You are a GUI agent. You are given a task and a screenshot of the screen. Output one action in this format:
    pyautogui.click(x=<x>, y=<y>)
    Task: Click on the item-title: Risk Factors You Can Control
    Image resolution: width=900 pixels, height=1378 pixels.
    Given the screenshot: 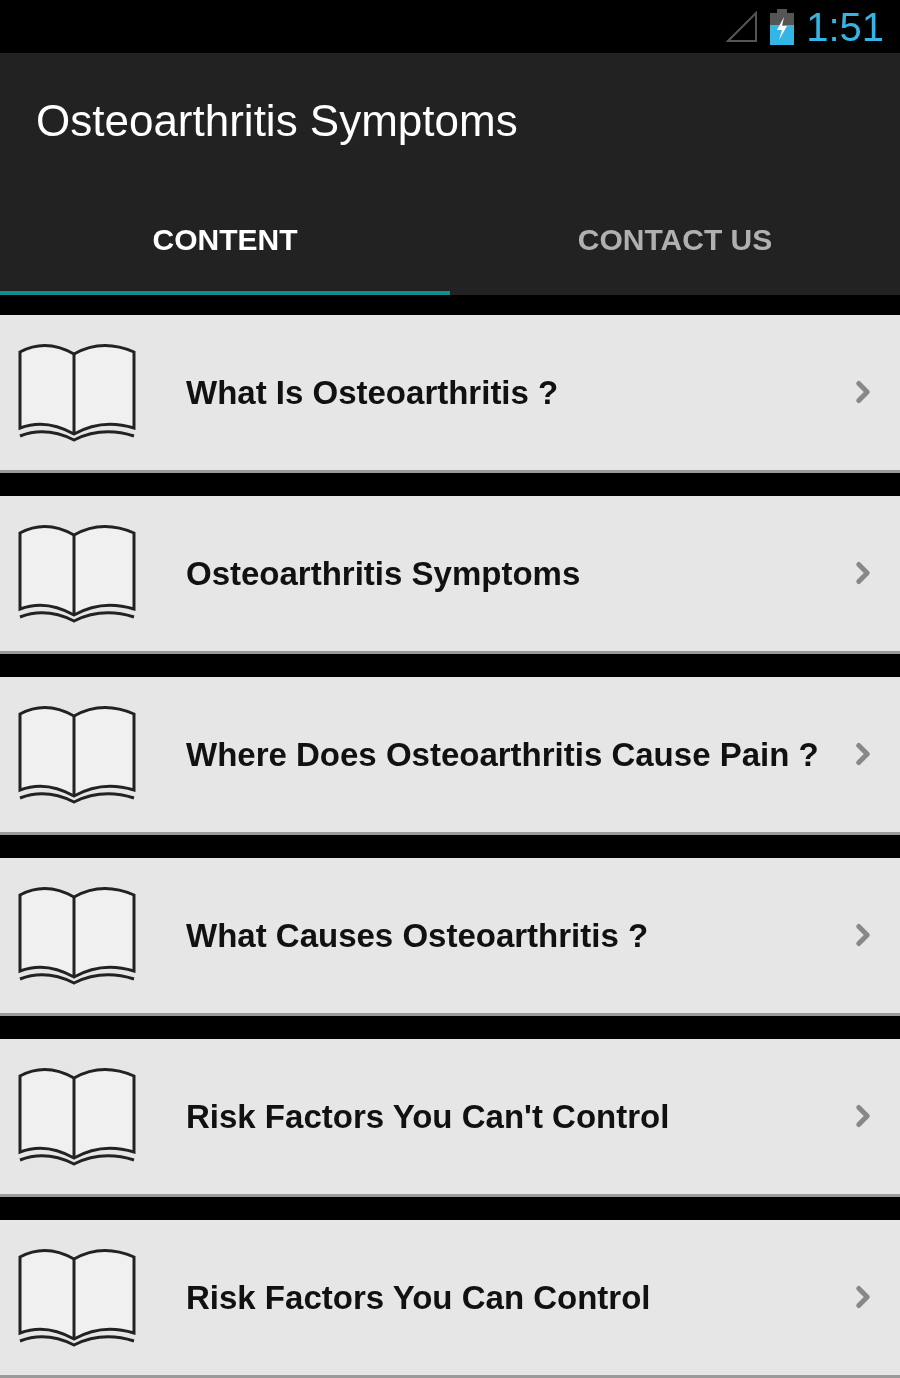 What is the action you would take?
    pyautogui.click(x=419, y=1297)
    